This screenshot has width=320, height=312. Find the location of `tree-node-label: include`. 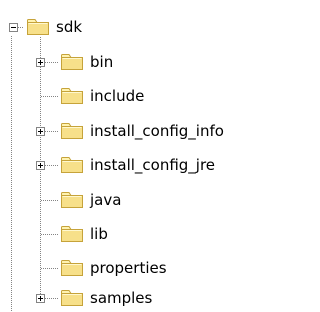

tree-node-label: include is located at coordinates (117, 96).